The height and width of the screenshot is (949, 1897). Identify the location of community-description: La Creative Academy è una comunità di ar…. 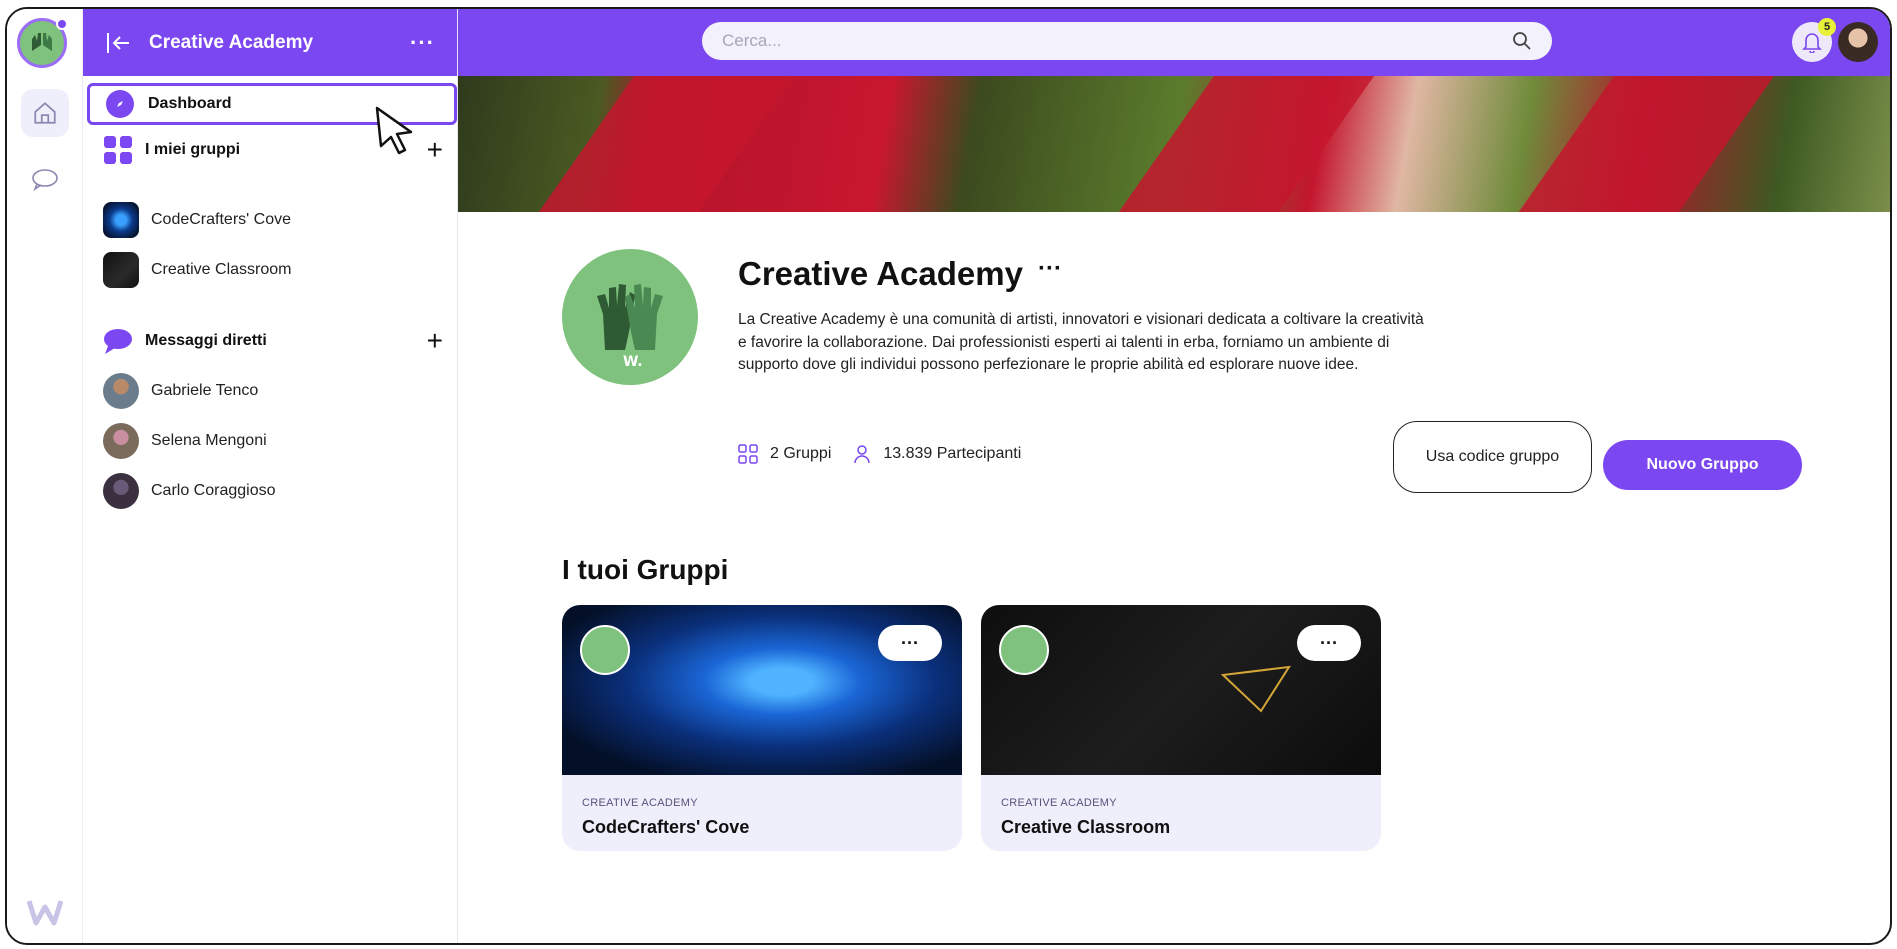
(1081, 342).